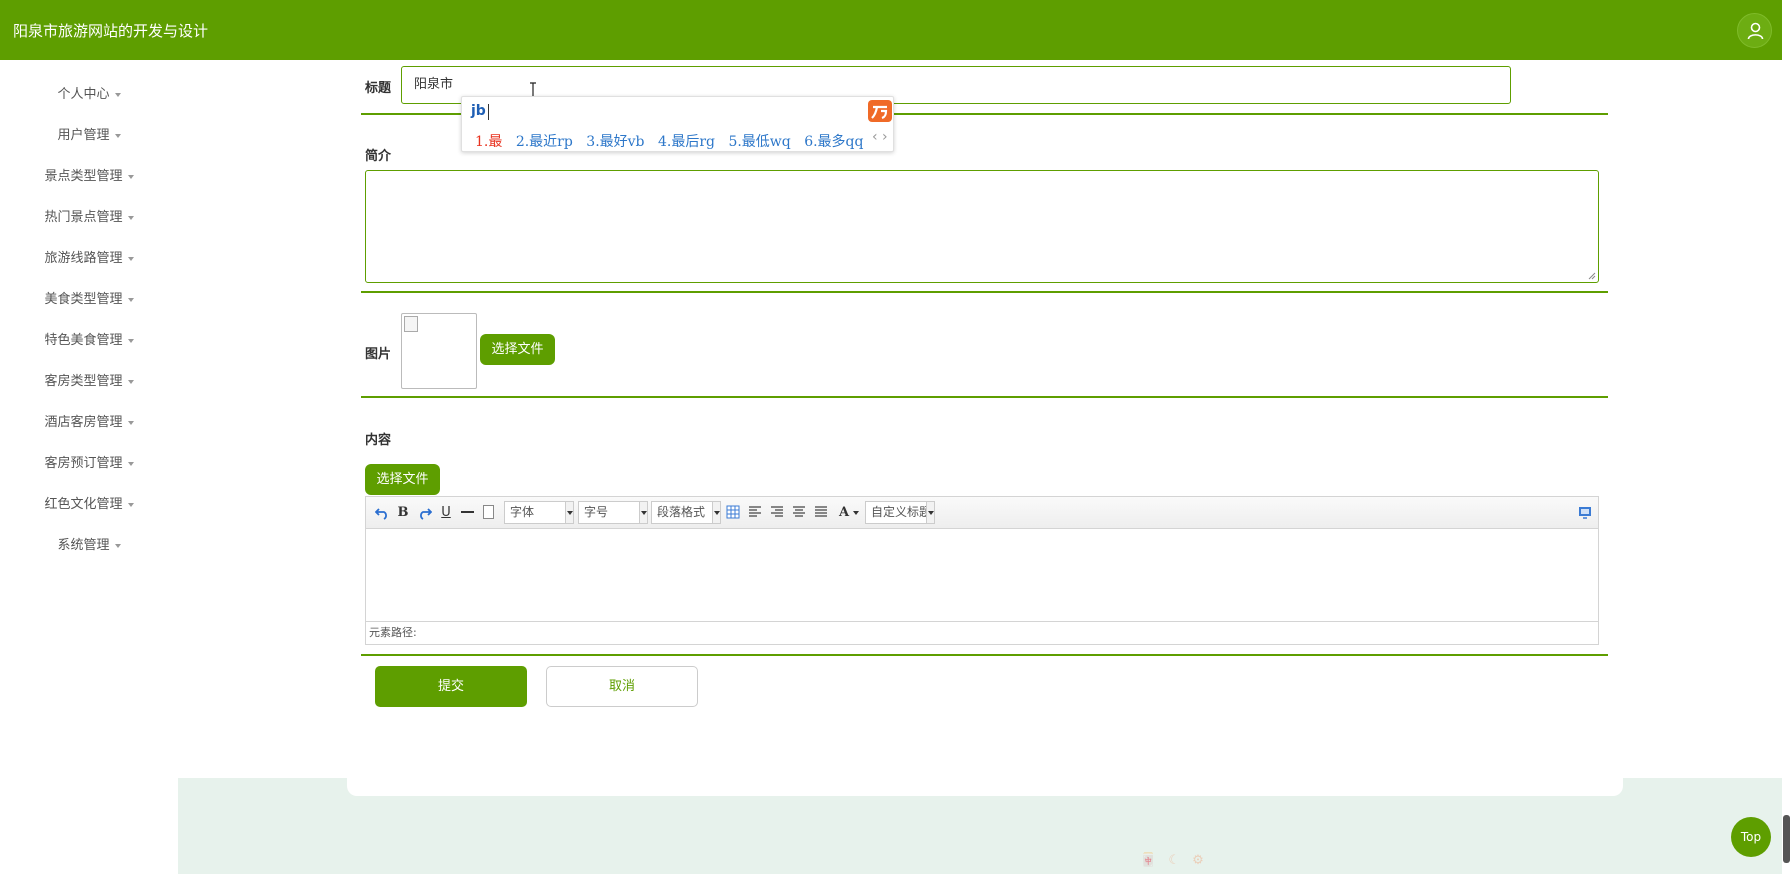 This screenshot has height=874, width=1792. What do you see at coordinates (1787, 437) in the screenshot?
I see `scrollbar-track` at bounding box center [1787, 437].